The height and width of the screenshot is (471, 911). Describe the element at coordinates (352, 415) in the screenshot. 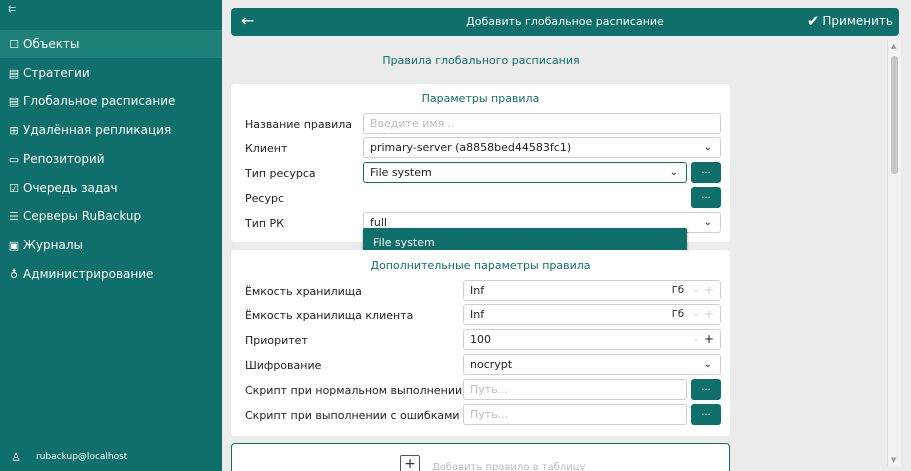

I see `script-err-label: Скрипт при выполнении с ошибками` at that location.